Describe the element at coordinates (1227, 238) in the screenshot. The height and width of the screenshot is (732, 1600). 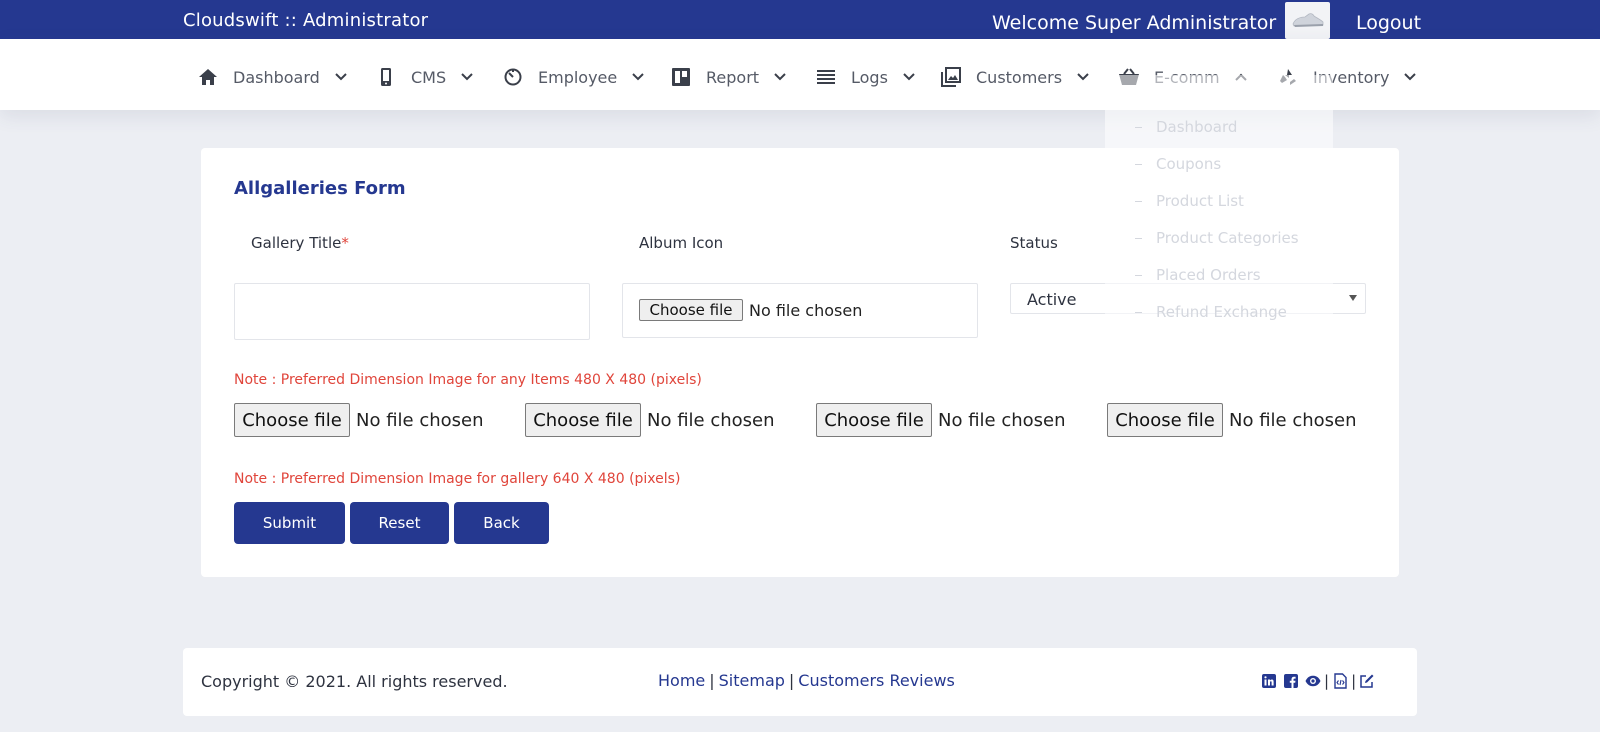
I see `dropdown-item-label: Product Categories` at that location.